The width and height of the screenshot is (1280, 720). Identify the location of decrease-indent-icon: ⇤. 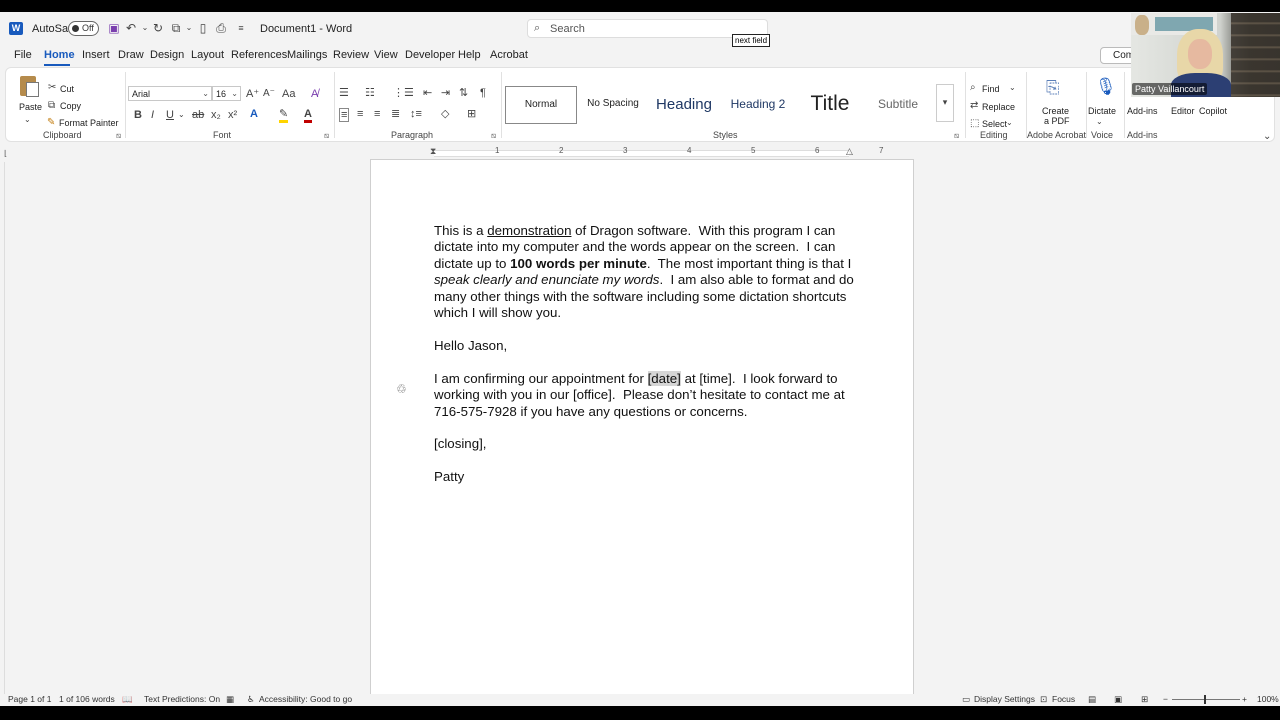
(427, 93).